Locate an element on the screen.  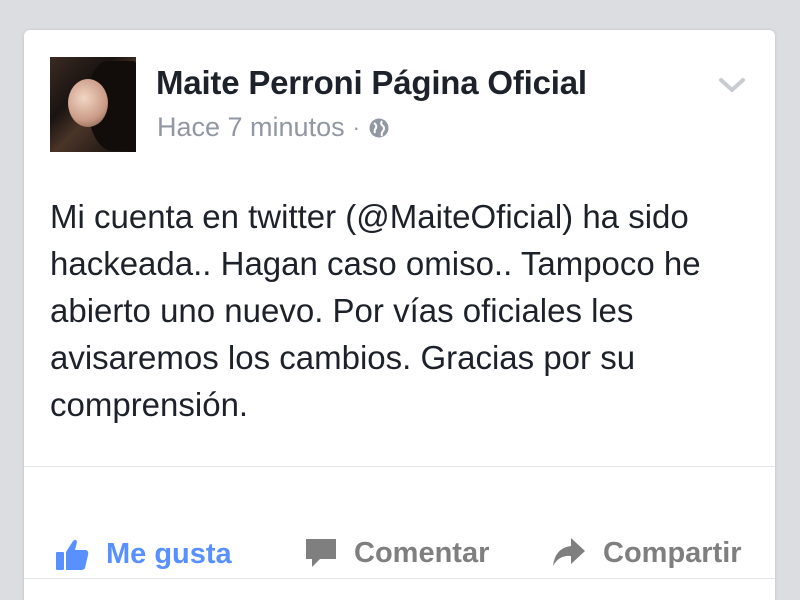
globe-icon is located at coordinates (379, 127).